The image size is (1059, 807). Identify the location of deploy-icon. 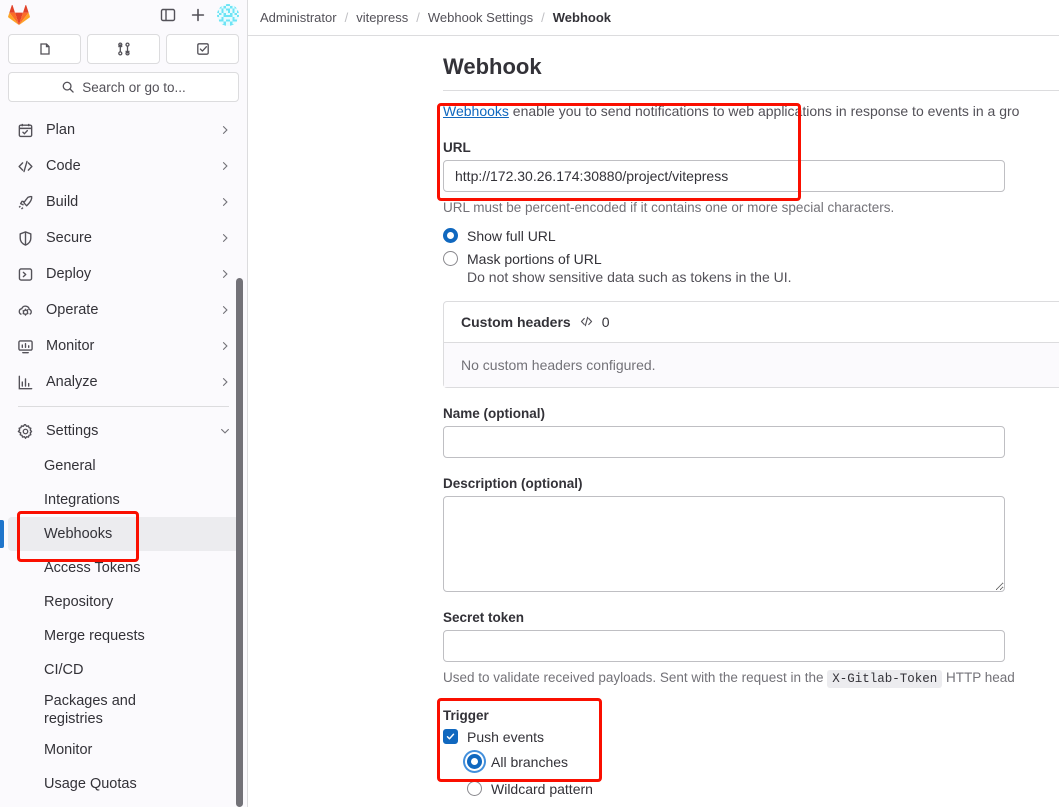
(25, 274).